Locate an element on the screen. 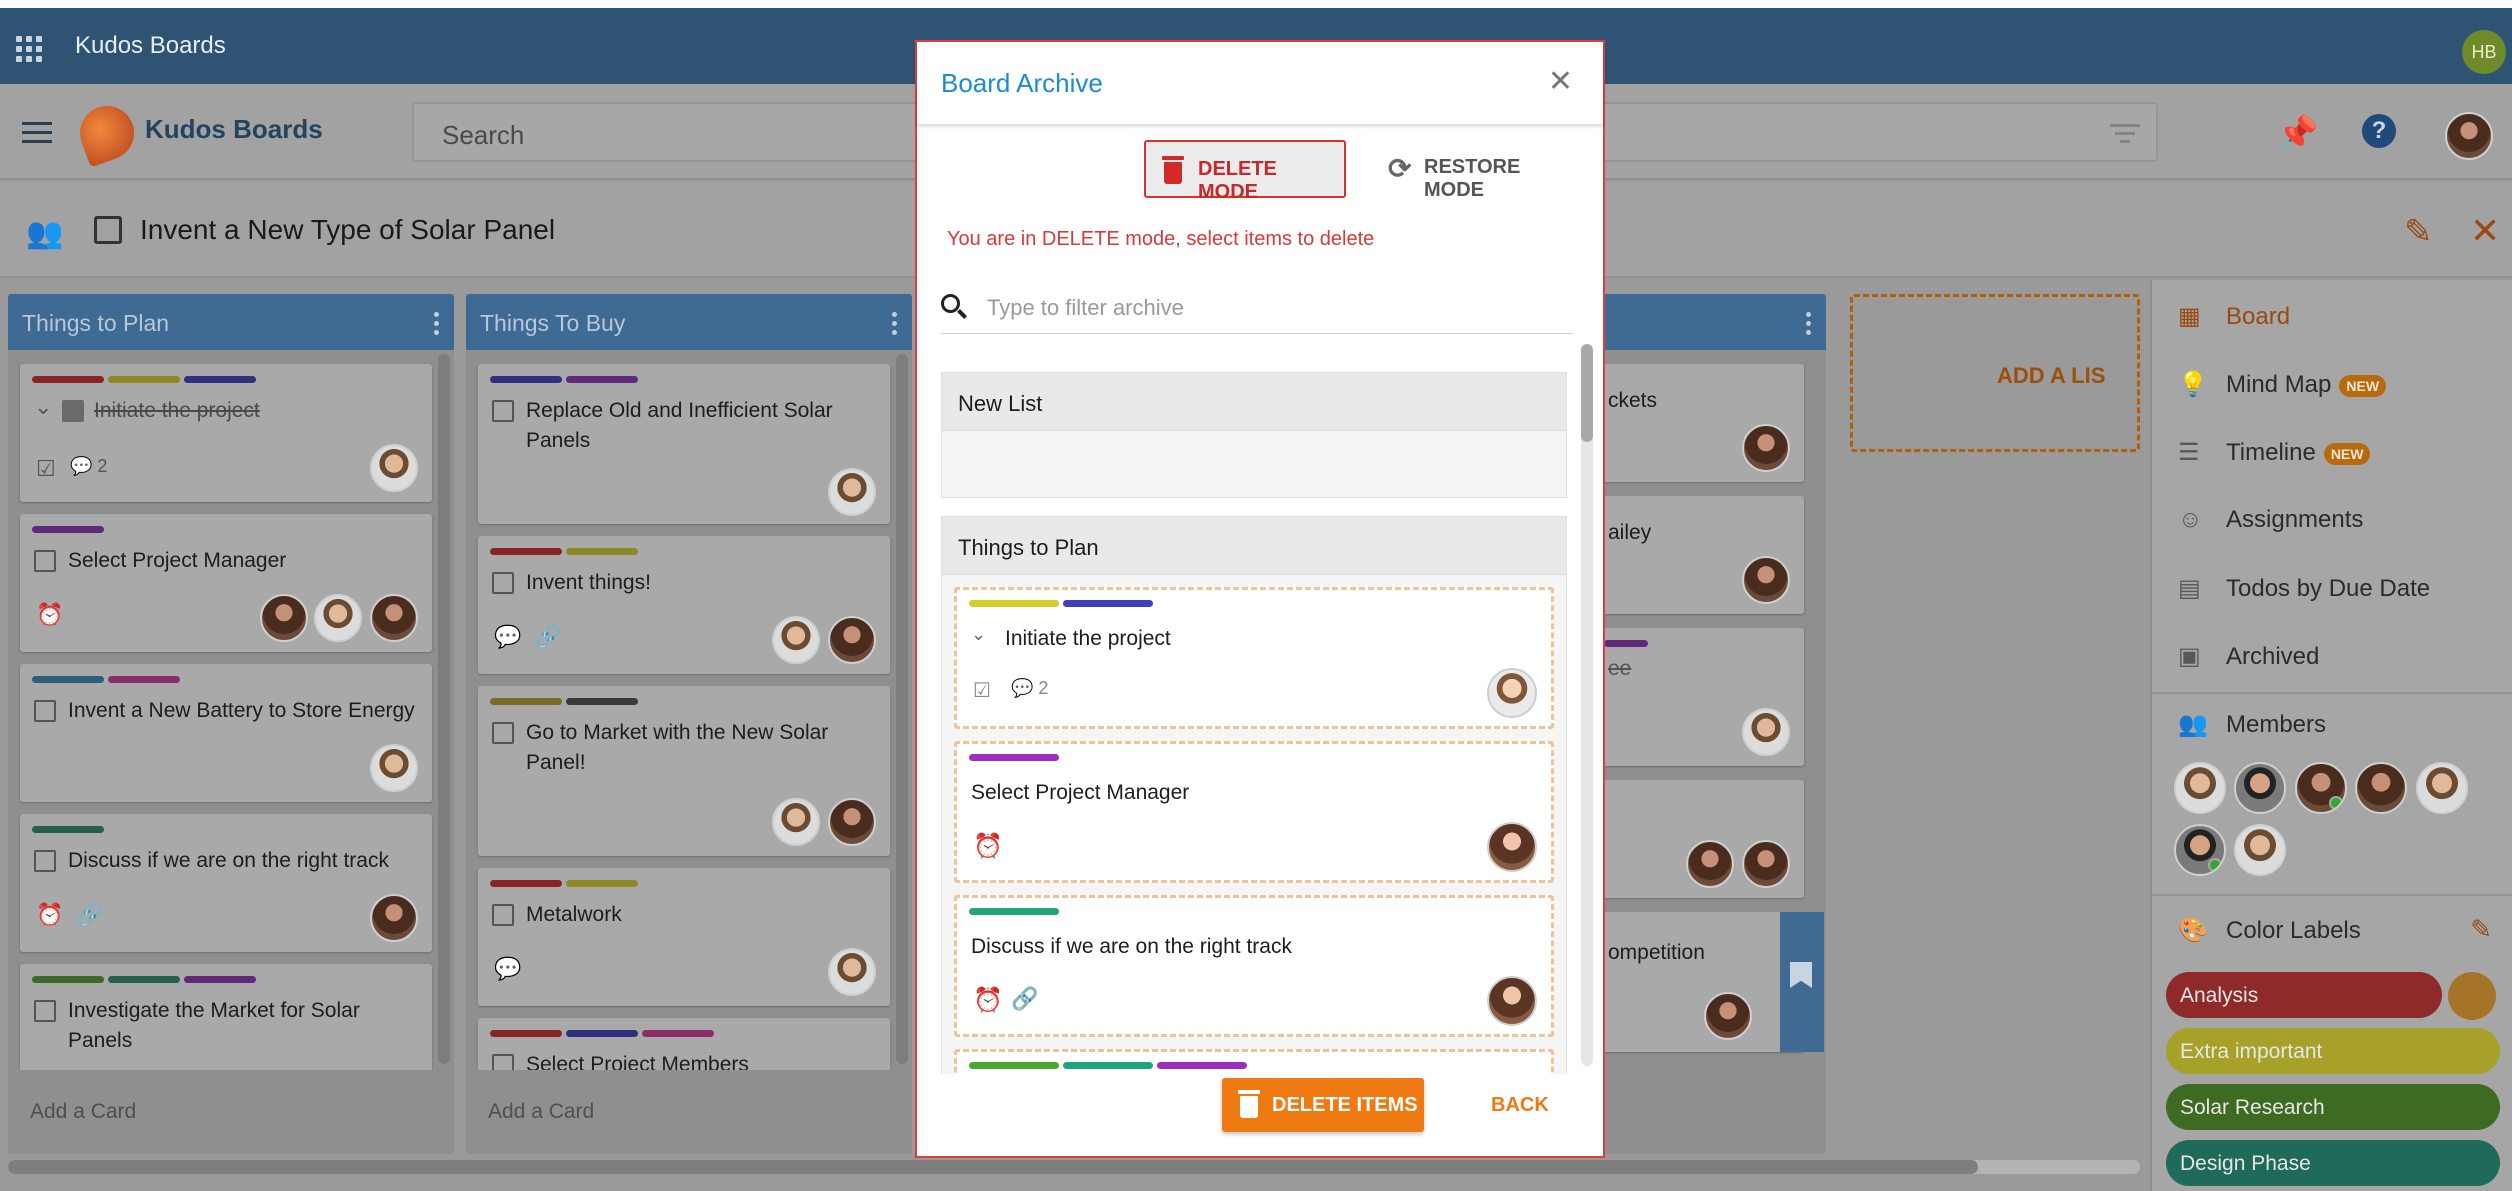 This screenshot has width=2512, height=1191. sidebar-item-mind-map: 💡 Mind Map NEW is located at coordinates (2282, 384).